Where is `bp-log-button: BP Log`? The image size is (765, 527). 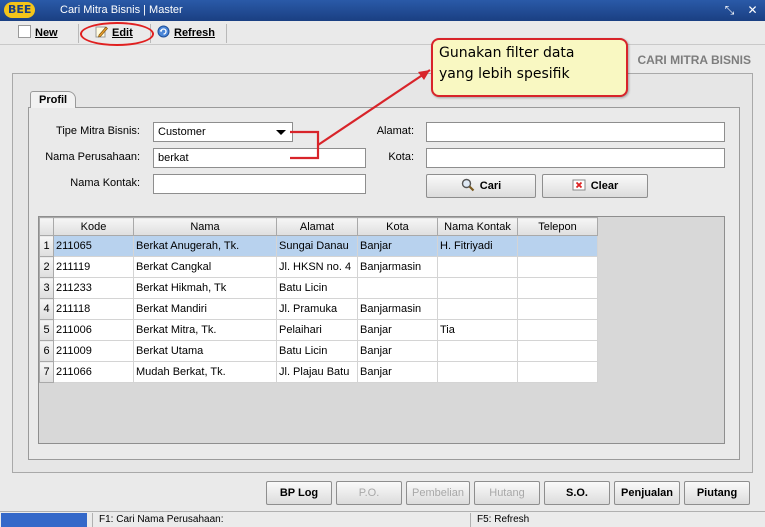 bp-log-button: BP Log is located at coordinates (299, 493).